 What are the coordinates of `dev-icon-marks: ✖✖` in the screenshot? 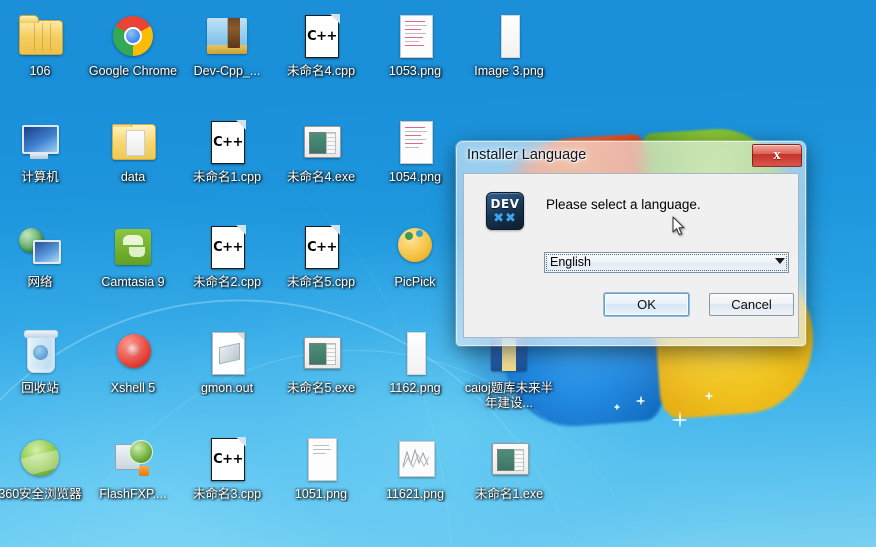 It's located at (505, 218).